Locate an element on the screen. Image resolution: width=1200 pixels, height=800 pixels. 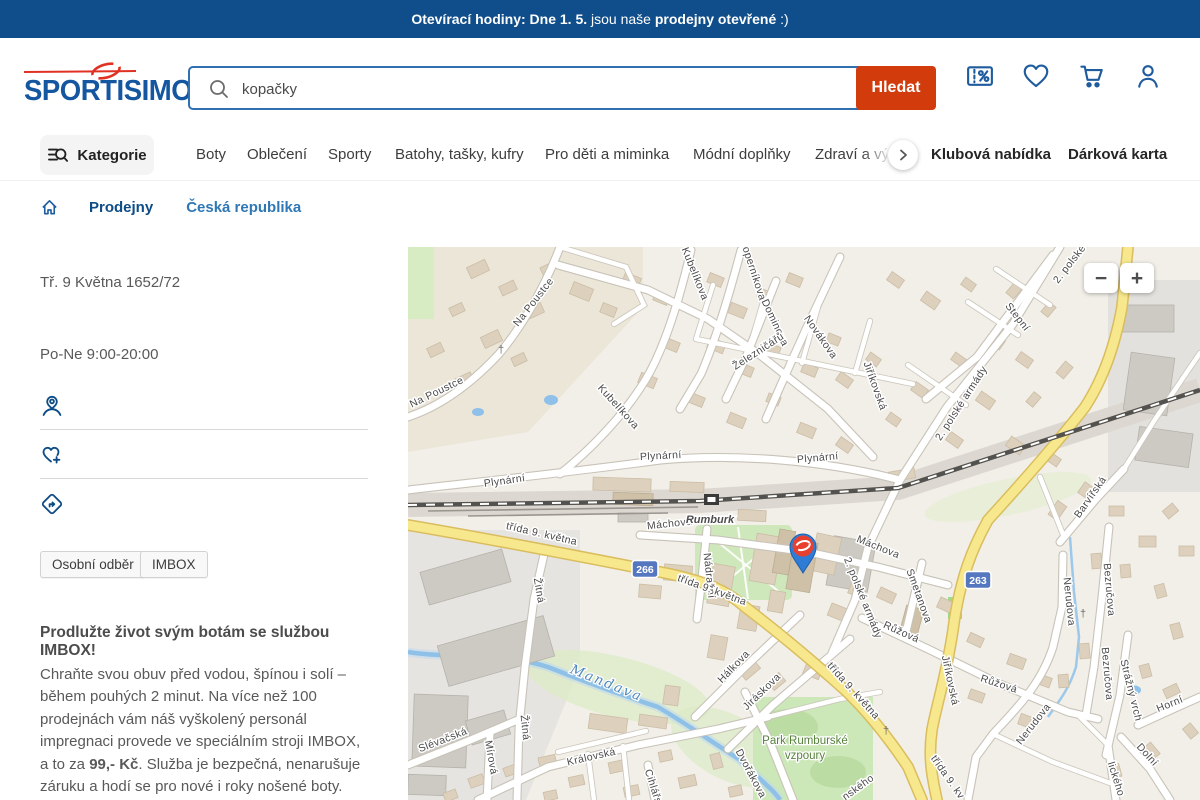
breadcrumb: Prodejny Česká republika is located at coordinates (170, 207).